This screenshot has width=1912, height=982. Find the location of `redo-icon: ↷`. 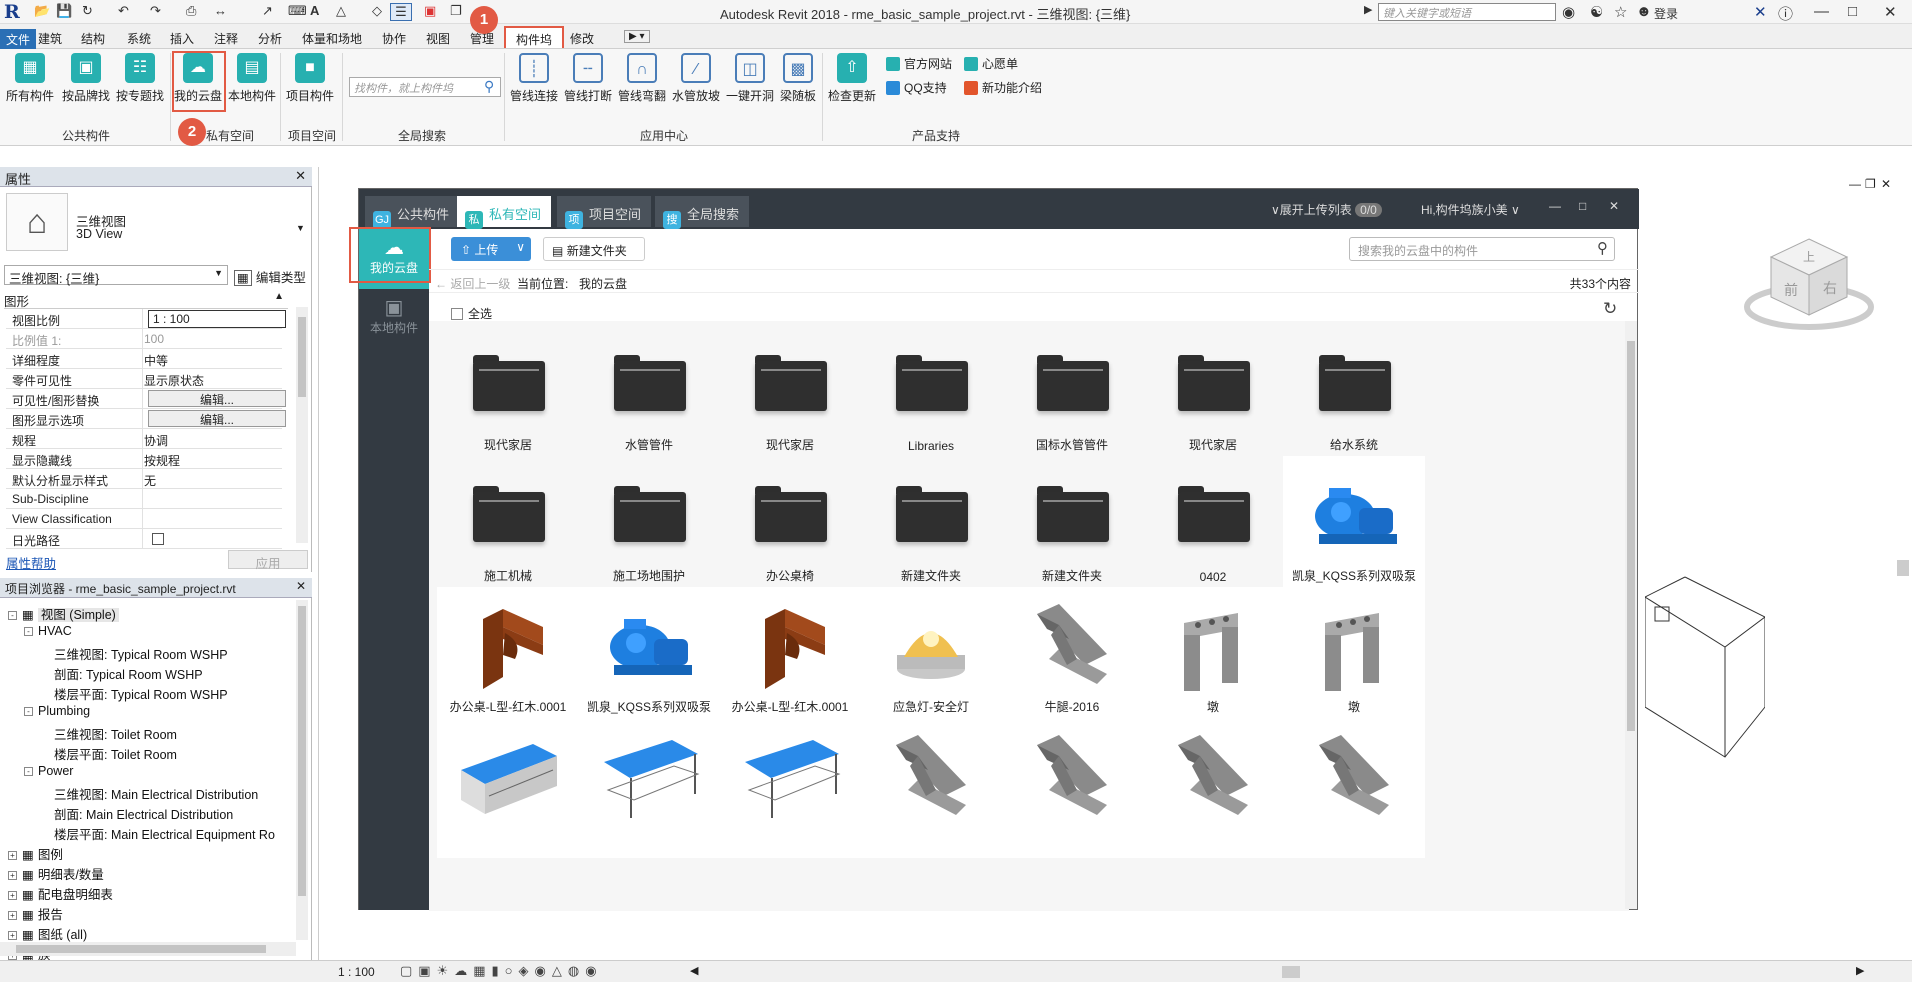

redo-icon: ↷ is located at coordinates (155, 12).